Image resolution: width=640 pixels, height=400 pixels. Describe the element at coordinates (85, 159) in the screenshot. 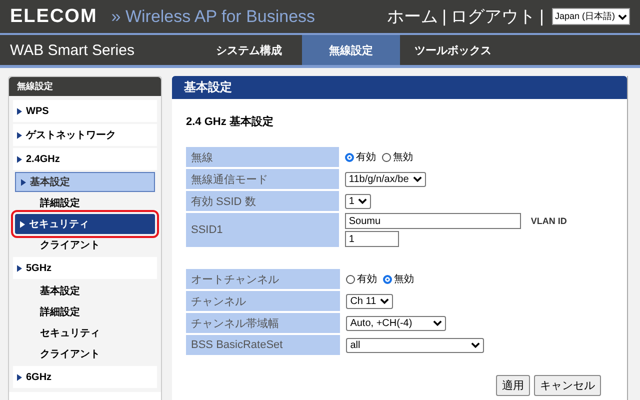

I see `sidebar-group: 2.4GHz` at that location.